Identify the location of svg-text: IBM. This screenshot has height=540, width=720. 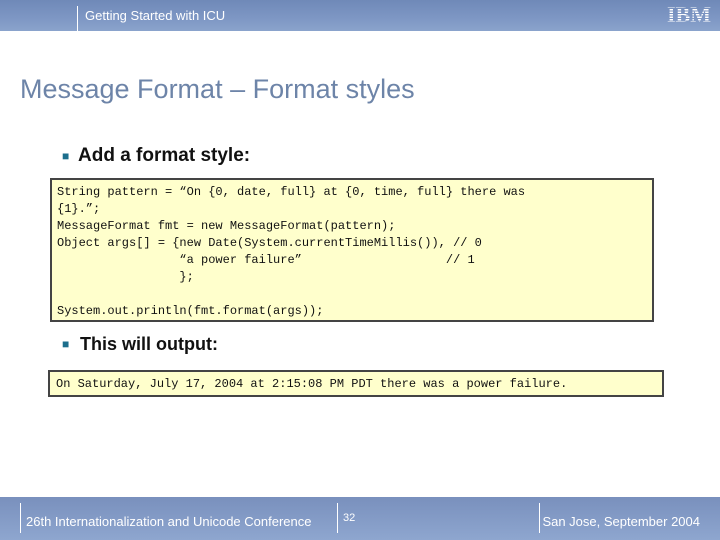
(689, 14).